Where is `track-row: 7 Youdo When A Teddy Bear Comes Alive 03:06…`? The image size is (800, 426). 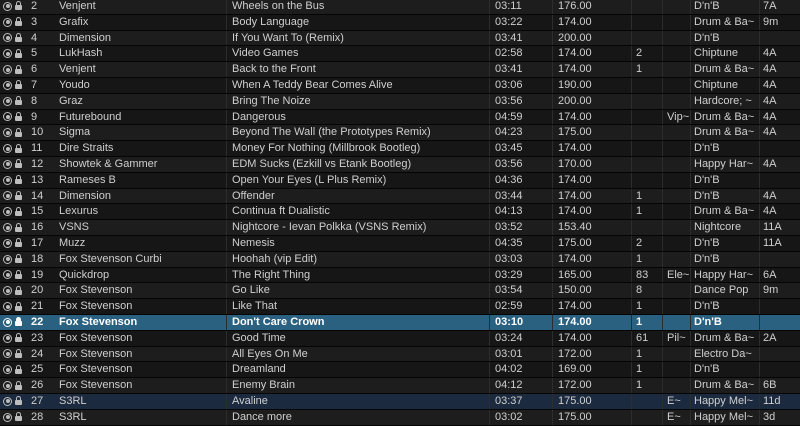 track-row: 7 Youdo When A Teddy Bear Comes Alive 03:06… is located at coordinates (400, 85).